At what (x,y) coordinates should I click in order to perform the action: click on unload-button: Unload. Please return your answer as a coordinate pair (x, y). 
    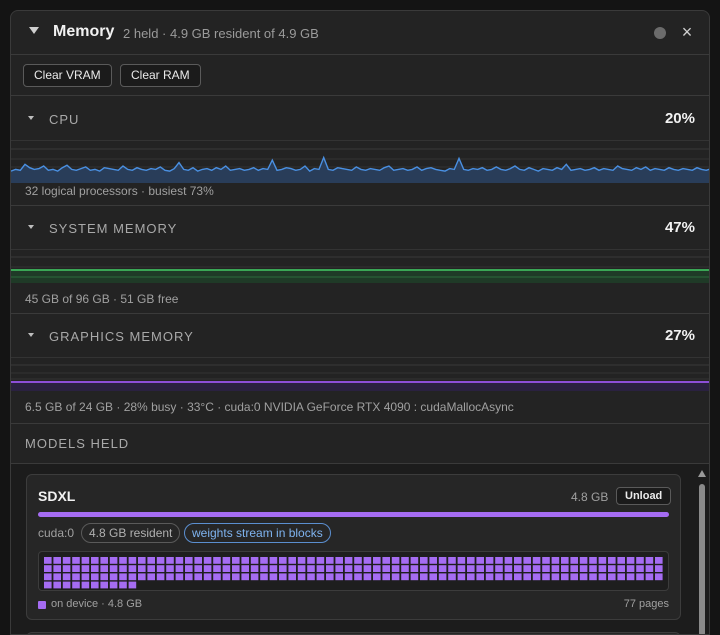
    Looking at the image, I should click on (644, 496).